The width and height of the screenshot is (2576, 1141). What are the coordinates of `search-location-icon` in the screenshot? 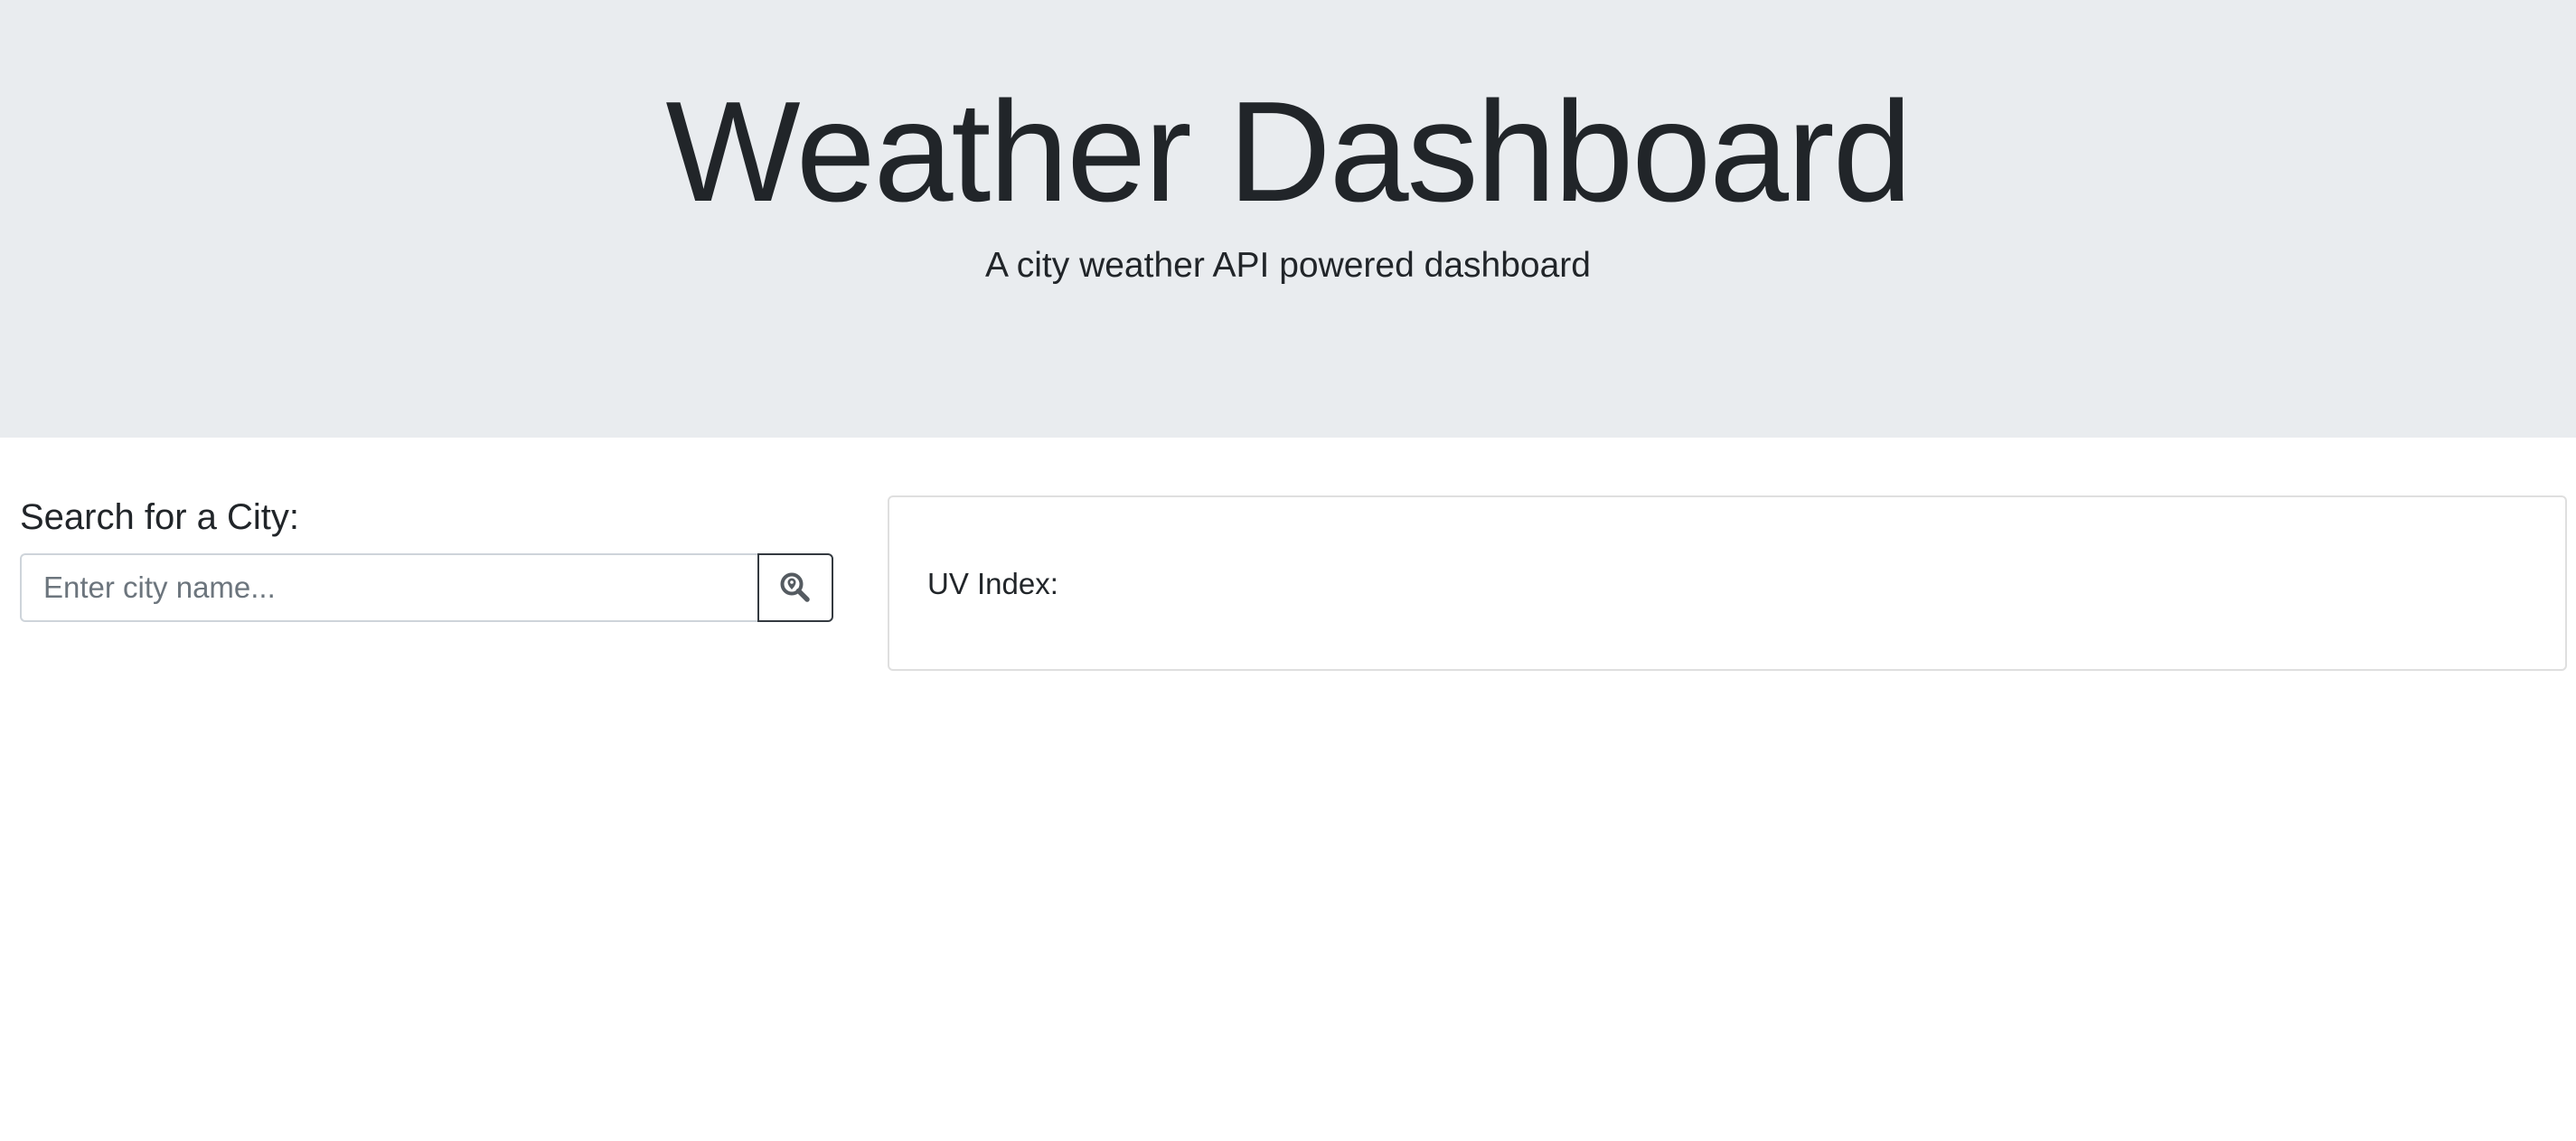 It's located at (796, 587).